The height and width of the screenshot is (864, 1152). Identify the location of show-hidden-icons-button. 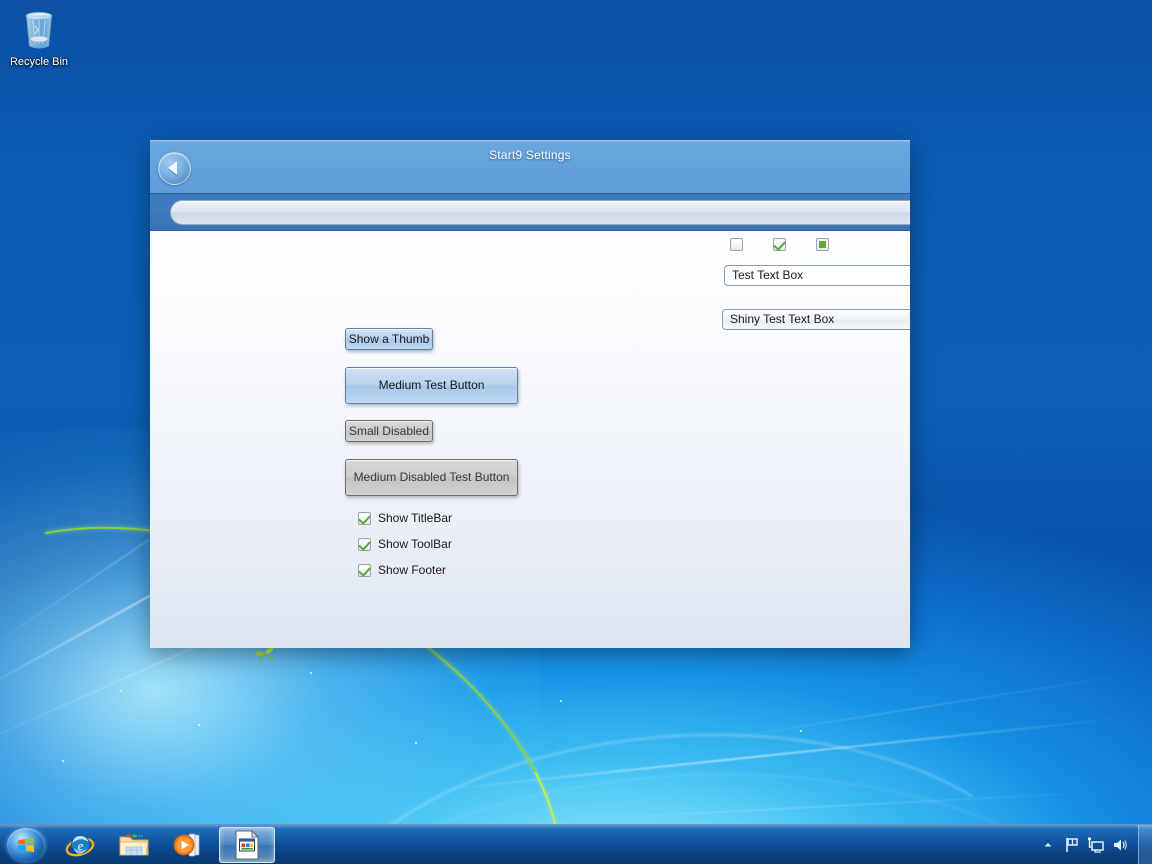
(1048, 844).